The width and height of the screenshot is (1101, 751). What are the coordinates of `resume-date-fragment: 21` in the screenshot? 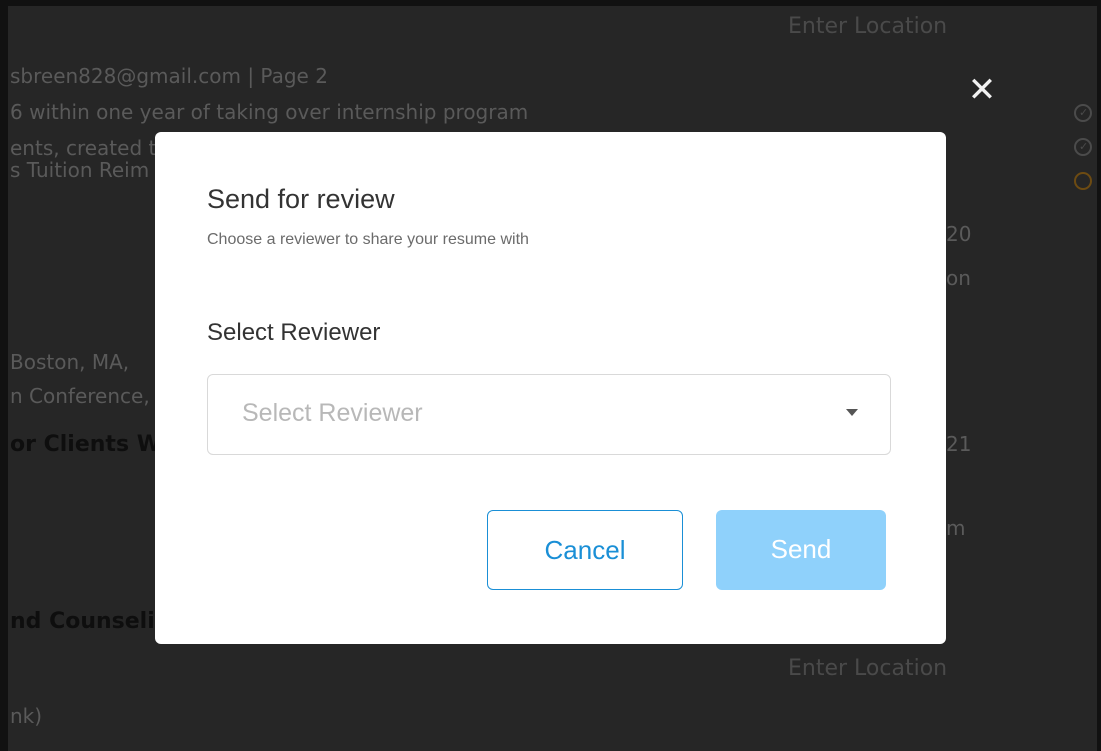 It's located at (959, 444).